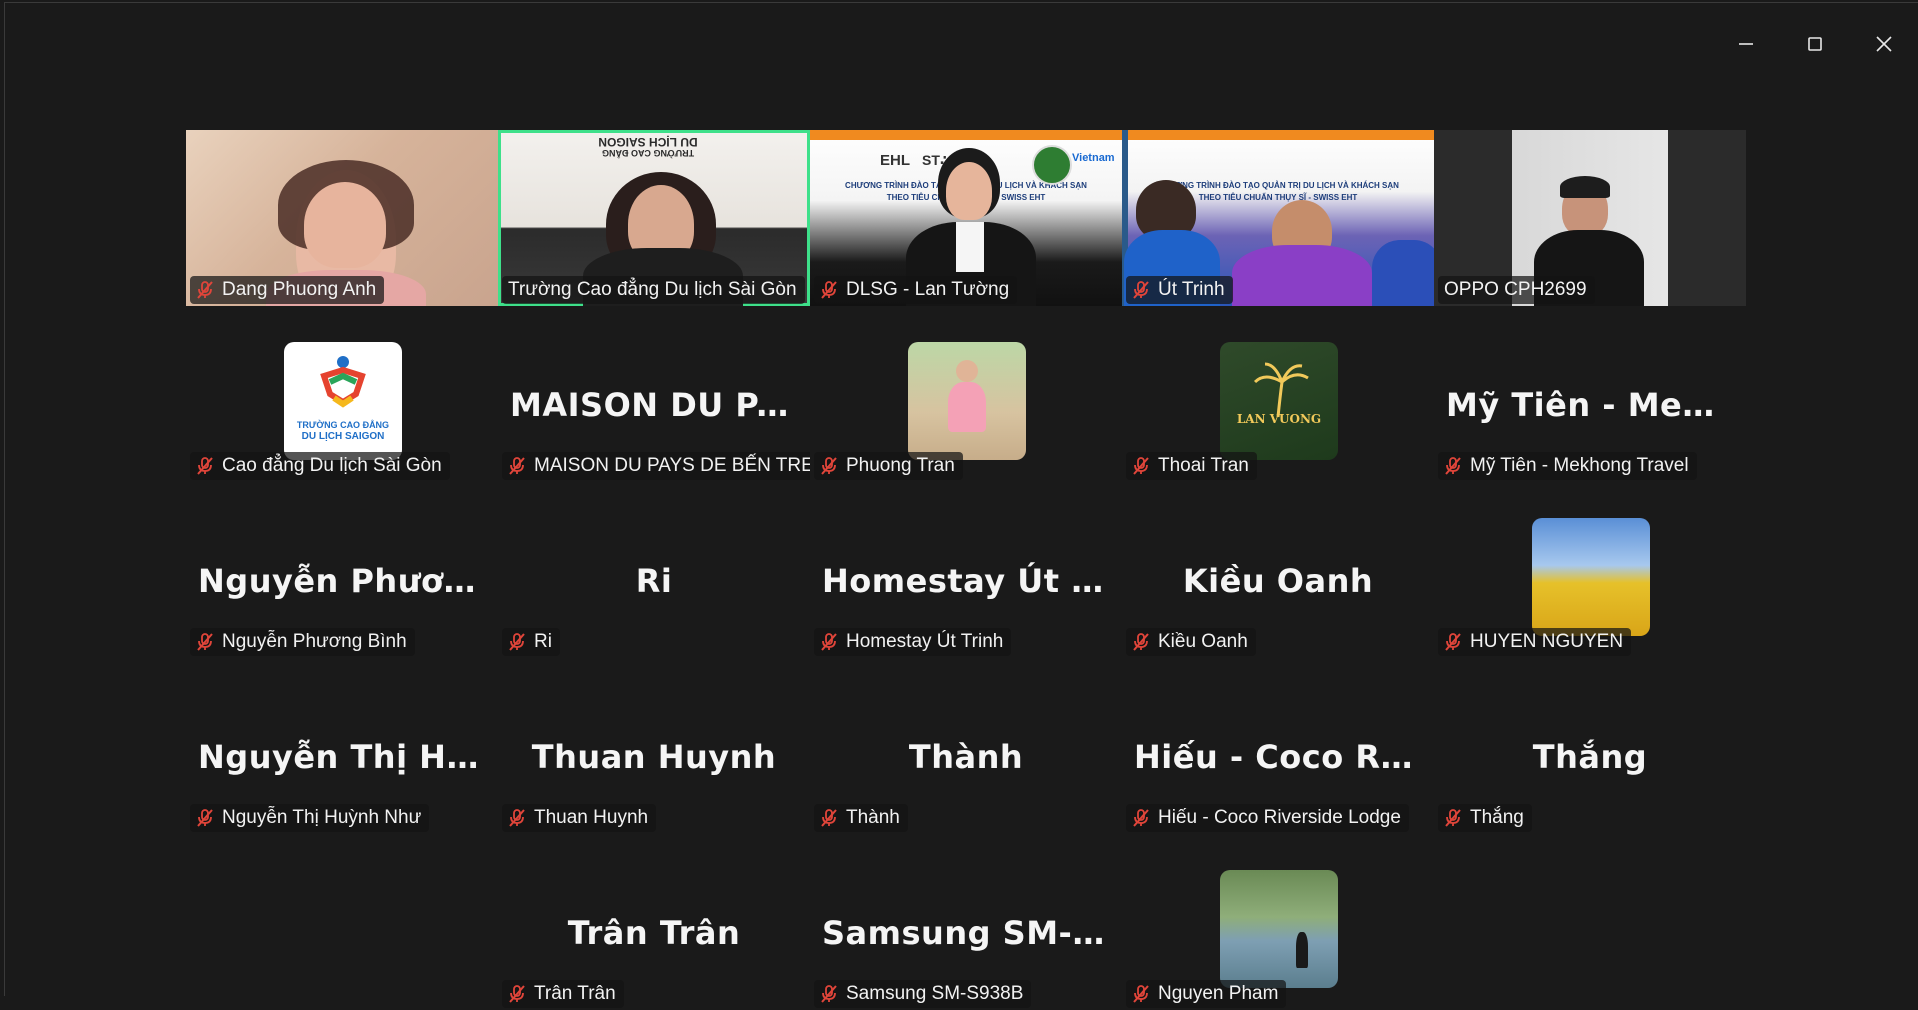  I want to click on participant-name: Trường Cao đẳng Du lịch Sài Gòn, so click(652, 289).